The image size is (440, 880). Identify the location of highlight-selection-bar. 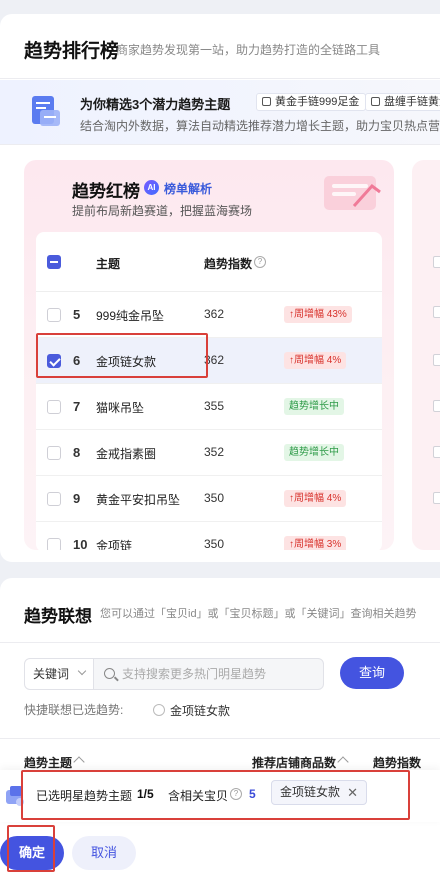
(215, 795).